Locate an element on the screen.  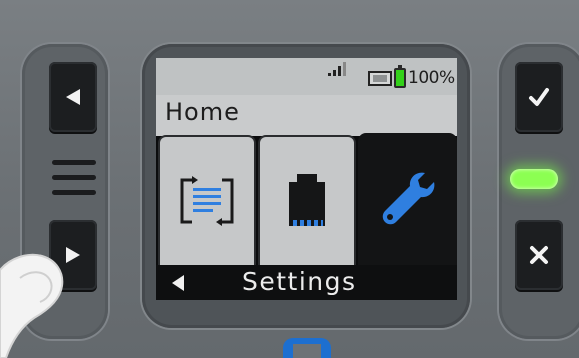
tile-transfer is located at coordinates (207, 200).